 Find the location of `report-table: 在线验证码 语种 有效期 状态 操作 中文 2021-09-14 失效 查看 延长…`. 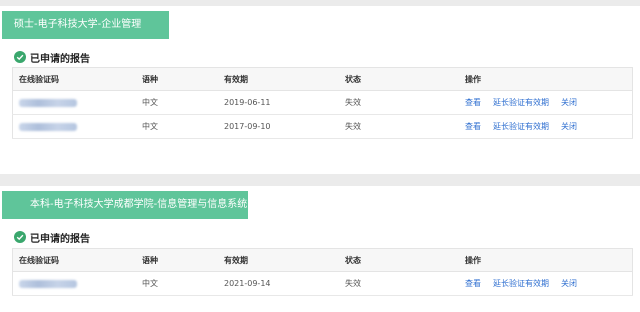

report-table: 在线验证码 语种 有效期 状态 操作 中文 2021-09-14 失效 查看 延长… is located at coordinates (322, 272).